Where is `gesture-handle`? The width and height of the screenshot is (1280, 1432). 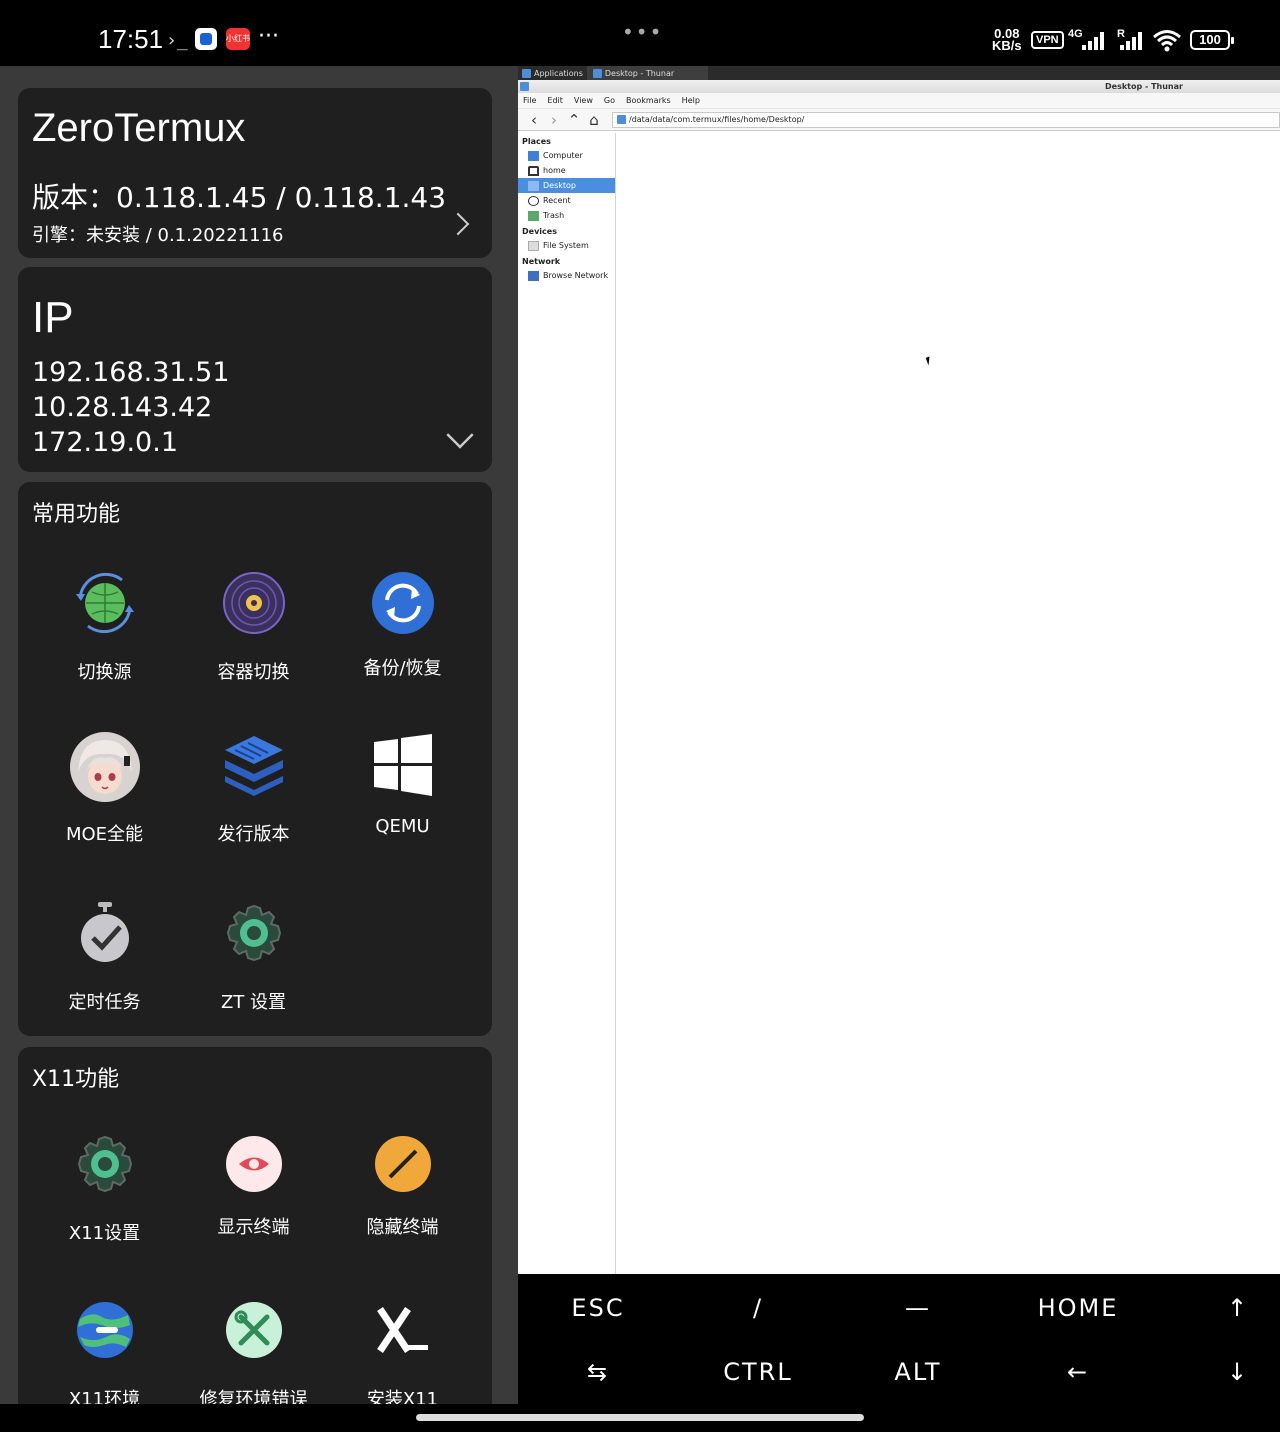 gesture-handle is located at coordinates (640, 1417).